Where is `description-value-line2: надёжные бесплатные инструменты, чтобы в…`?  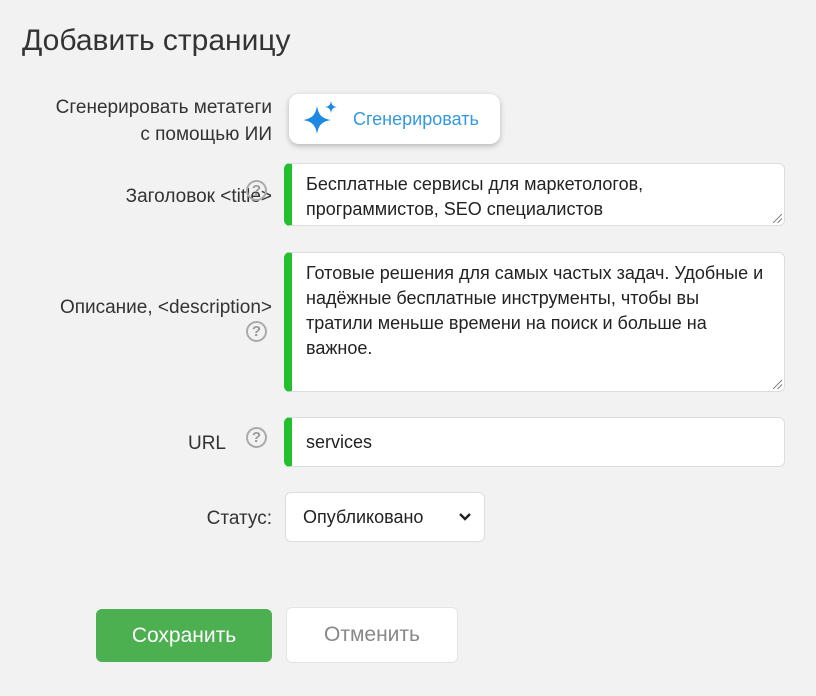 description-value-line2: надёжные бесплатные инструменты, чтобы в… is located at coordinates (503, 298).